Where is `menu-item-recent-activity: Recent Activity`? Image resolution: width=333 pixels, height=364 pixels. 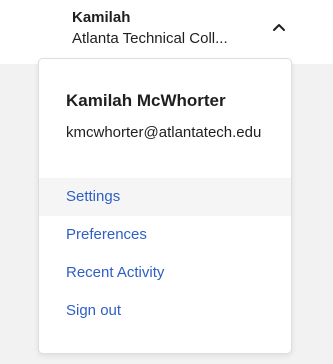
menu-item-recent-activity: Recent Activity is located at coordinates (165, 273).